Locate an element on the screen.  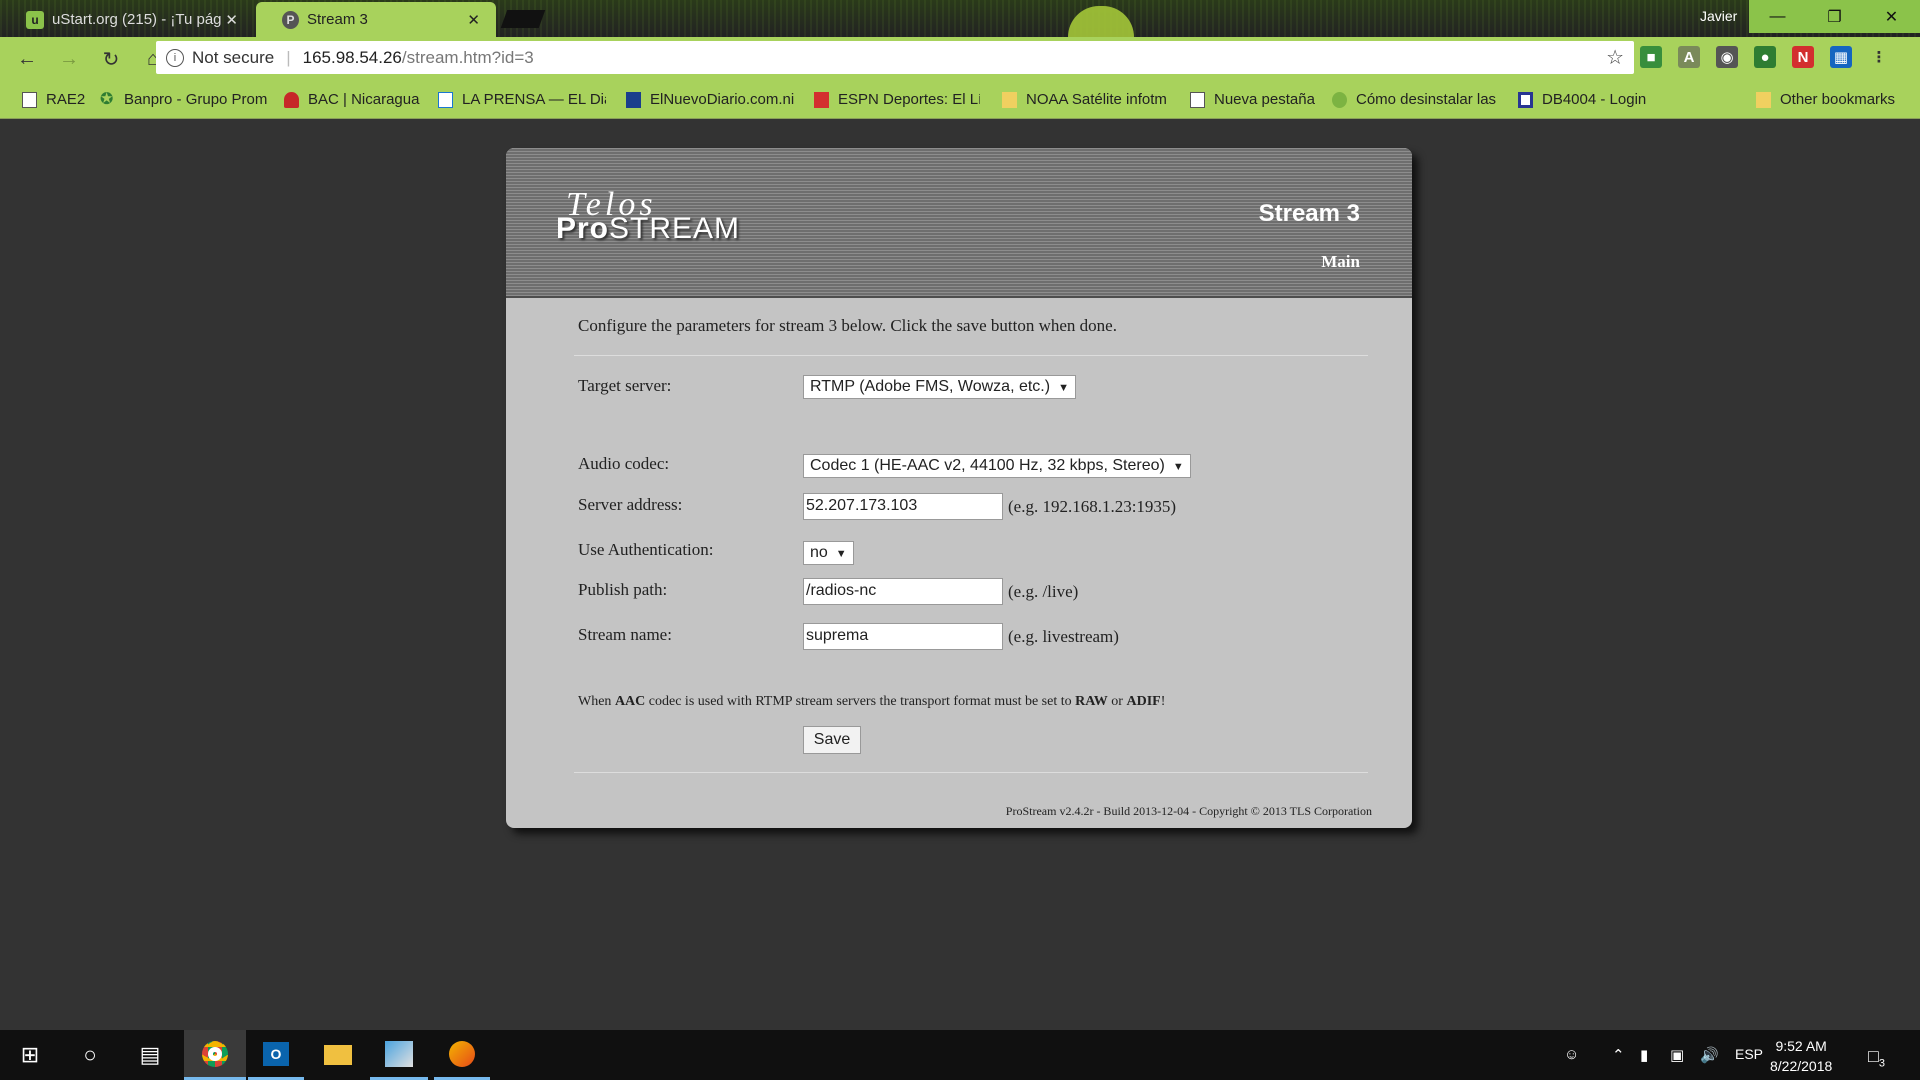
close-window-button: ✕ is located at coordinates (1891, 16).